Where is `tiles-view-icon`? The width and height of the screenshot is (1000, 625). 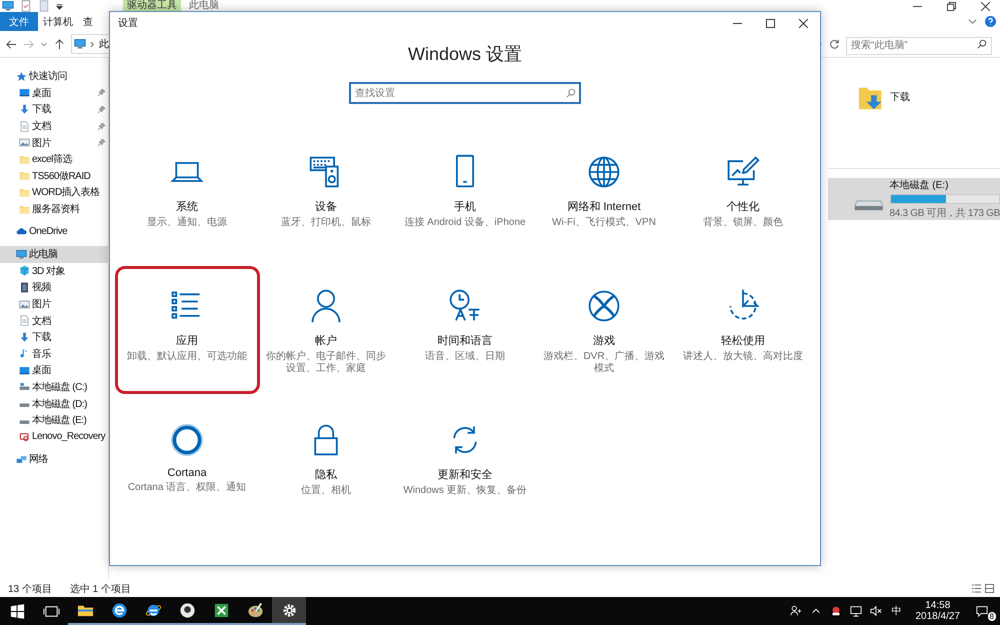
tiles-view-icon is located at coordinates (989, 588).